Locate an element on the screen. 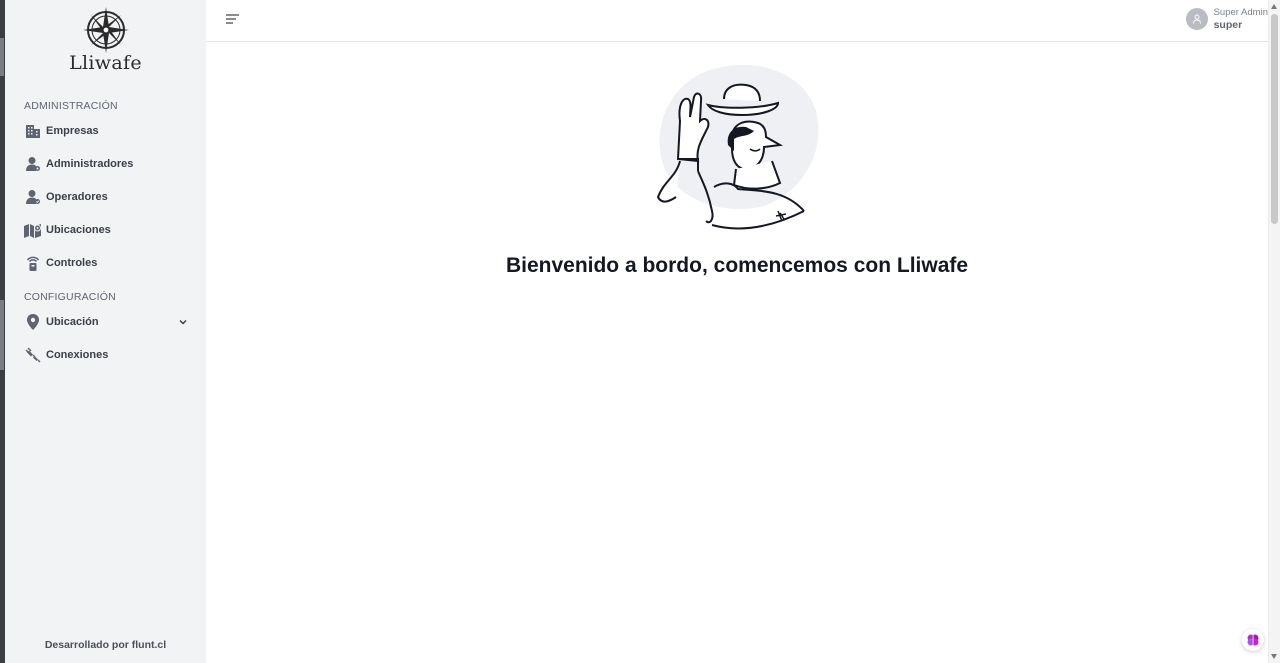  brand-name: Lliwafe is located at coordinates (105, 63).